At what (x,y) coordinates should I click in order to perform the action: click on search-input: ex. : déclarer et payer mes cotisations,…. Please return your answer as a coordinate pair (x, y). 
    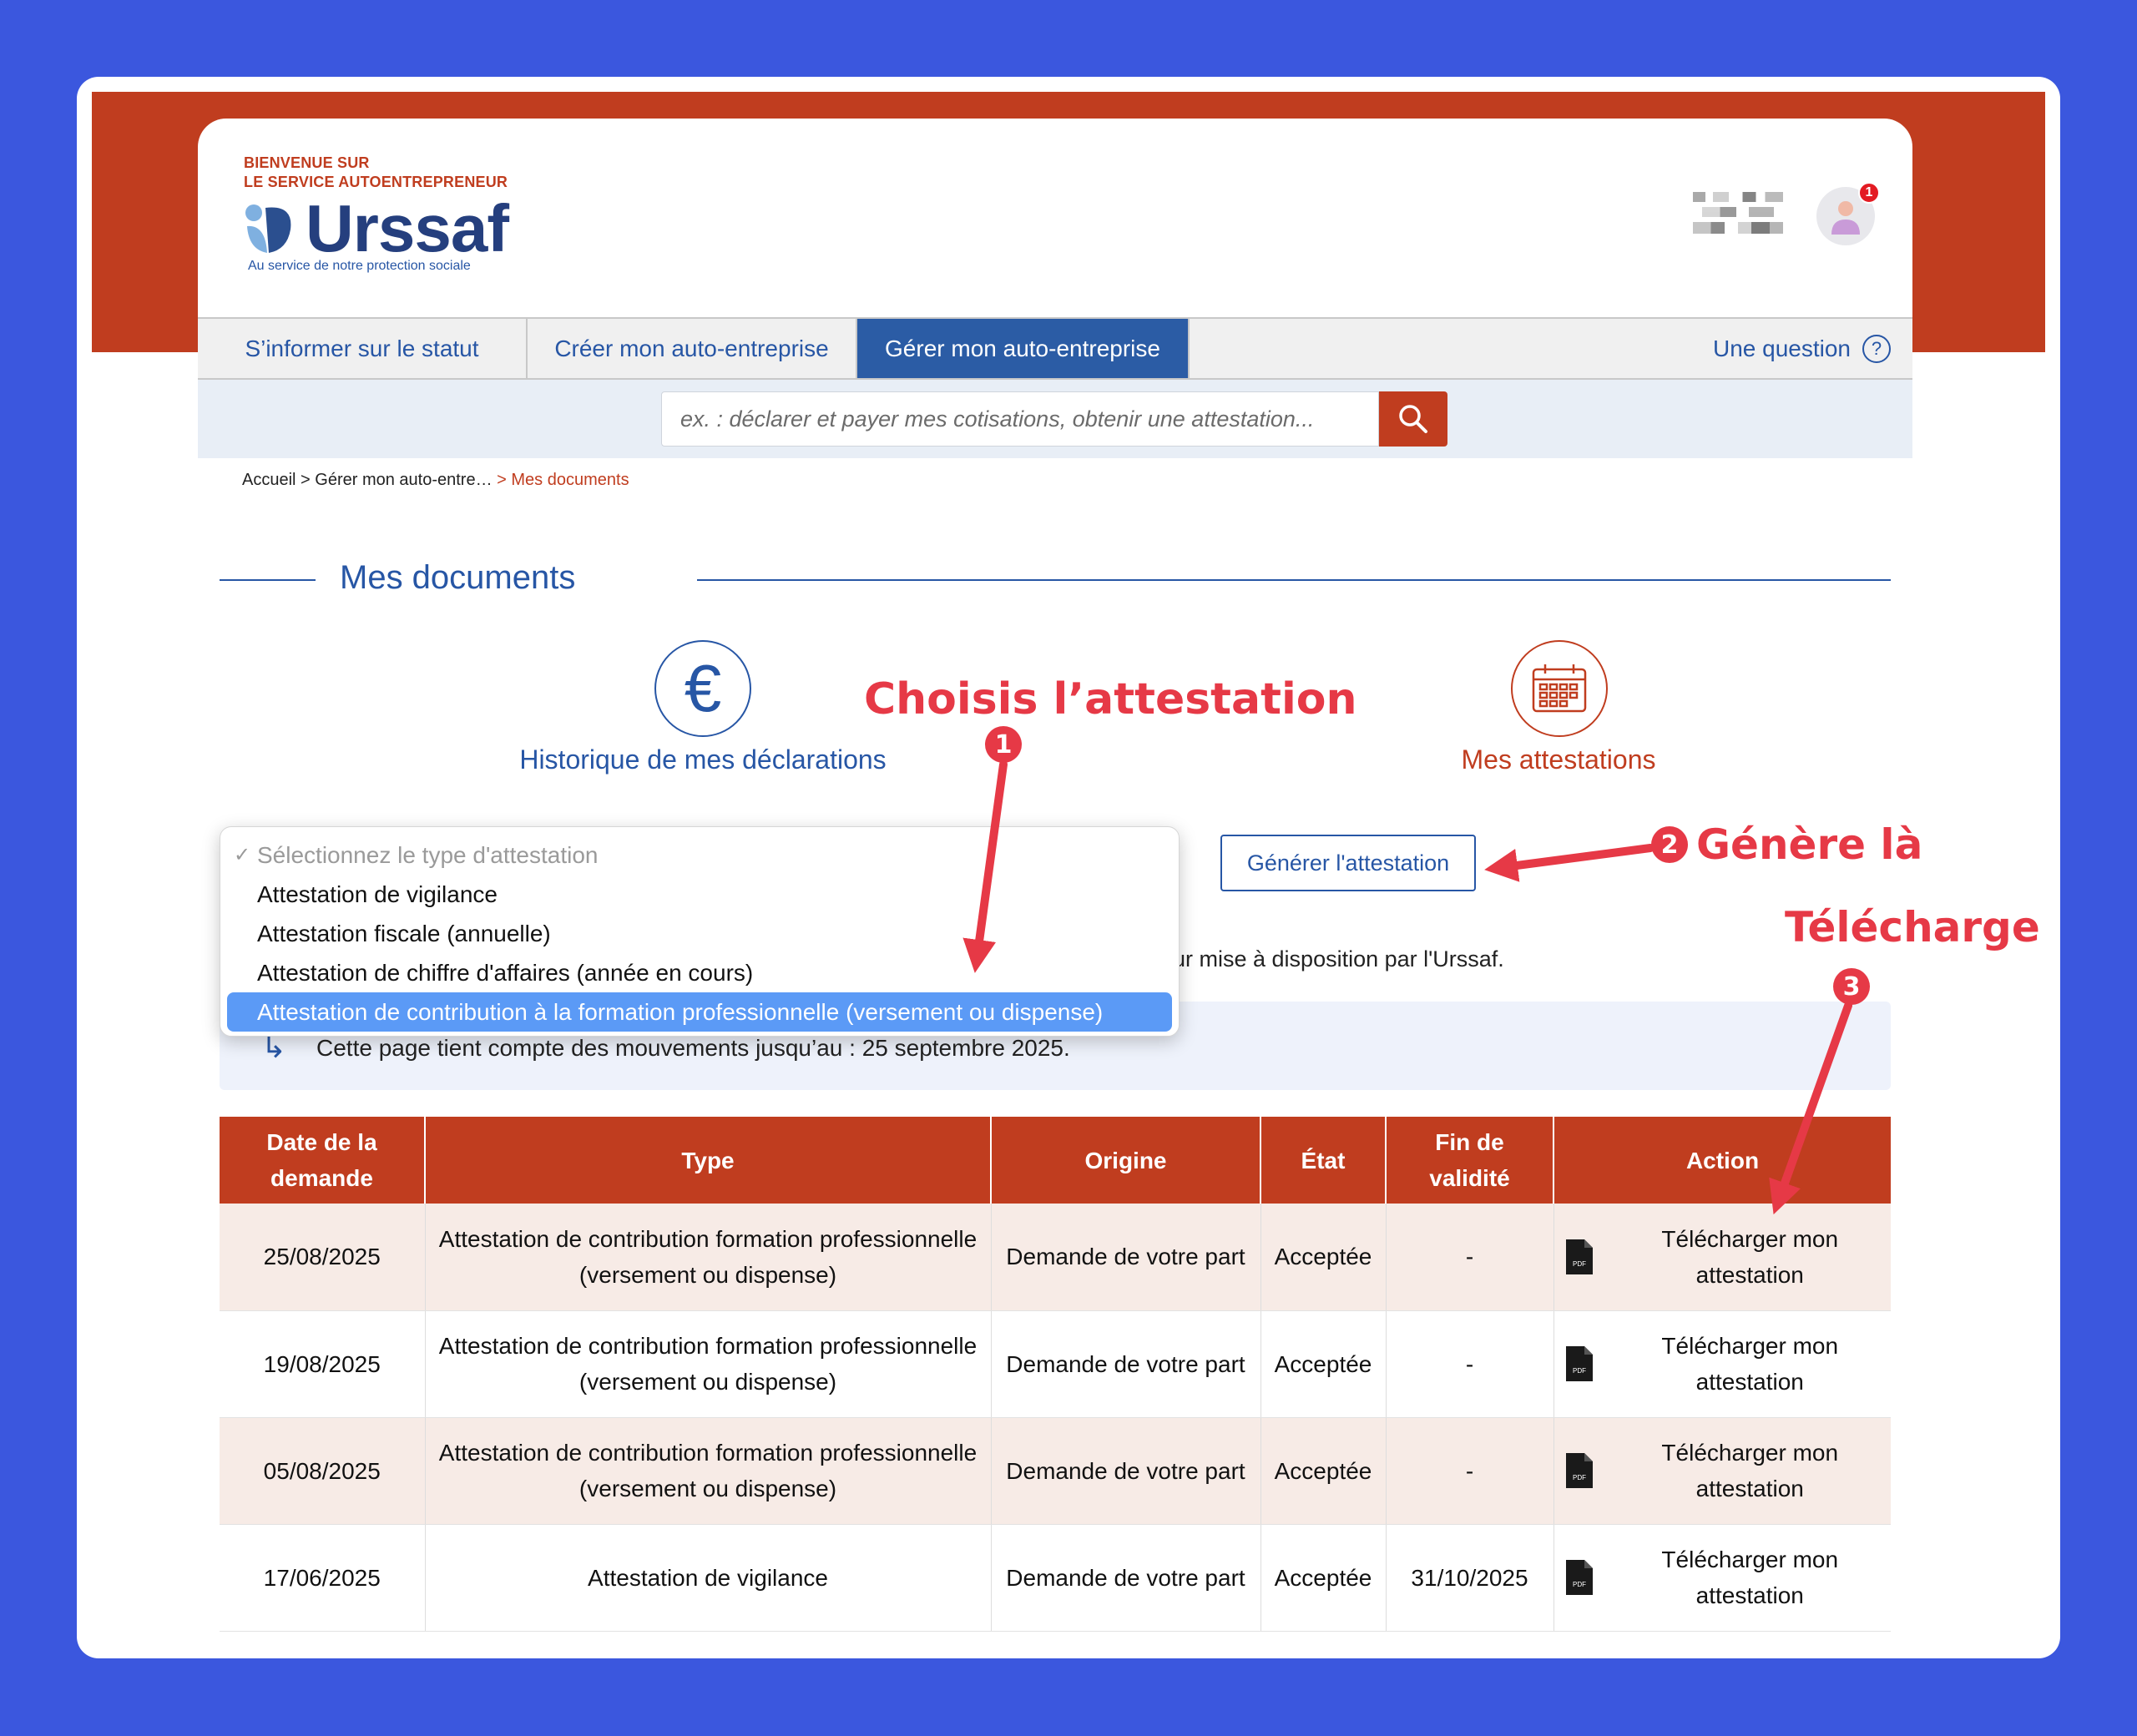
    Looking at the image, I should click on (1020, 419).